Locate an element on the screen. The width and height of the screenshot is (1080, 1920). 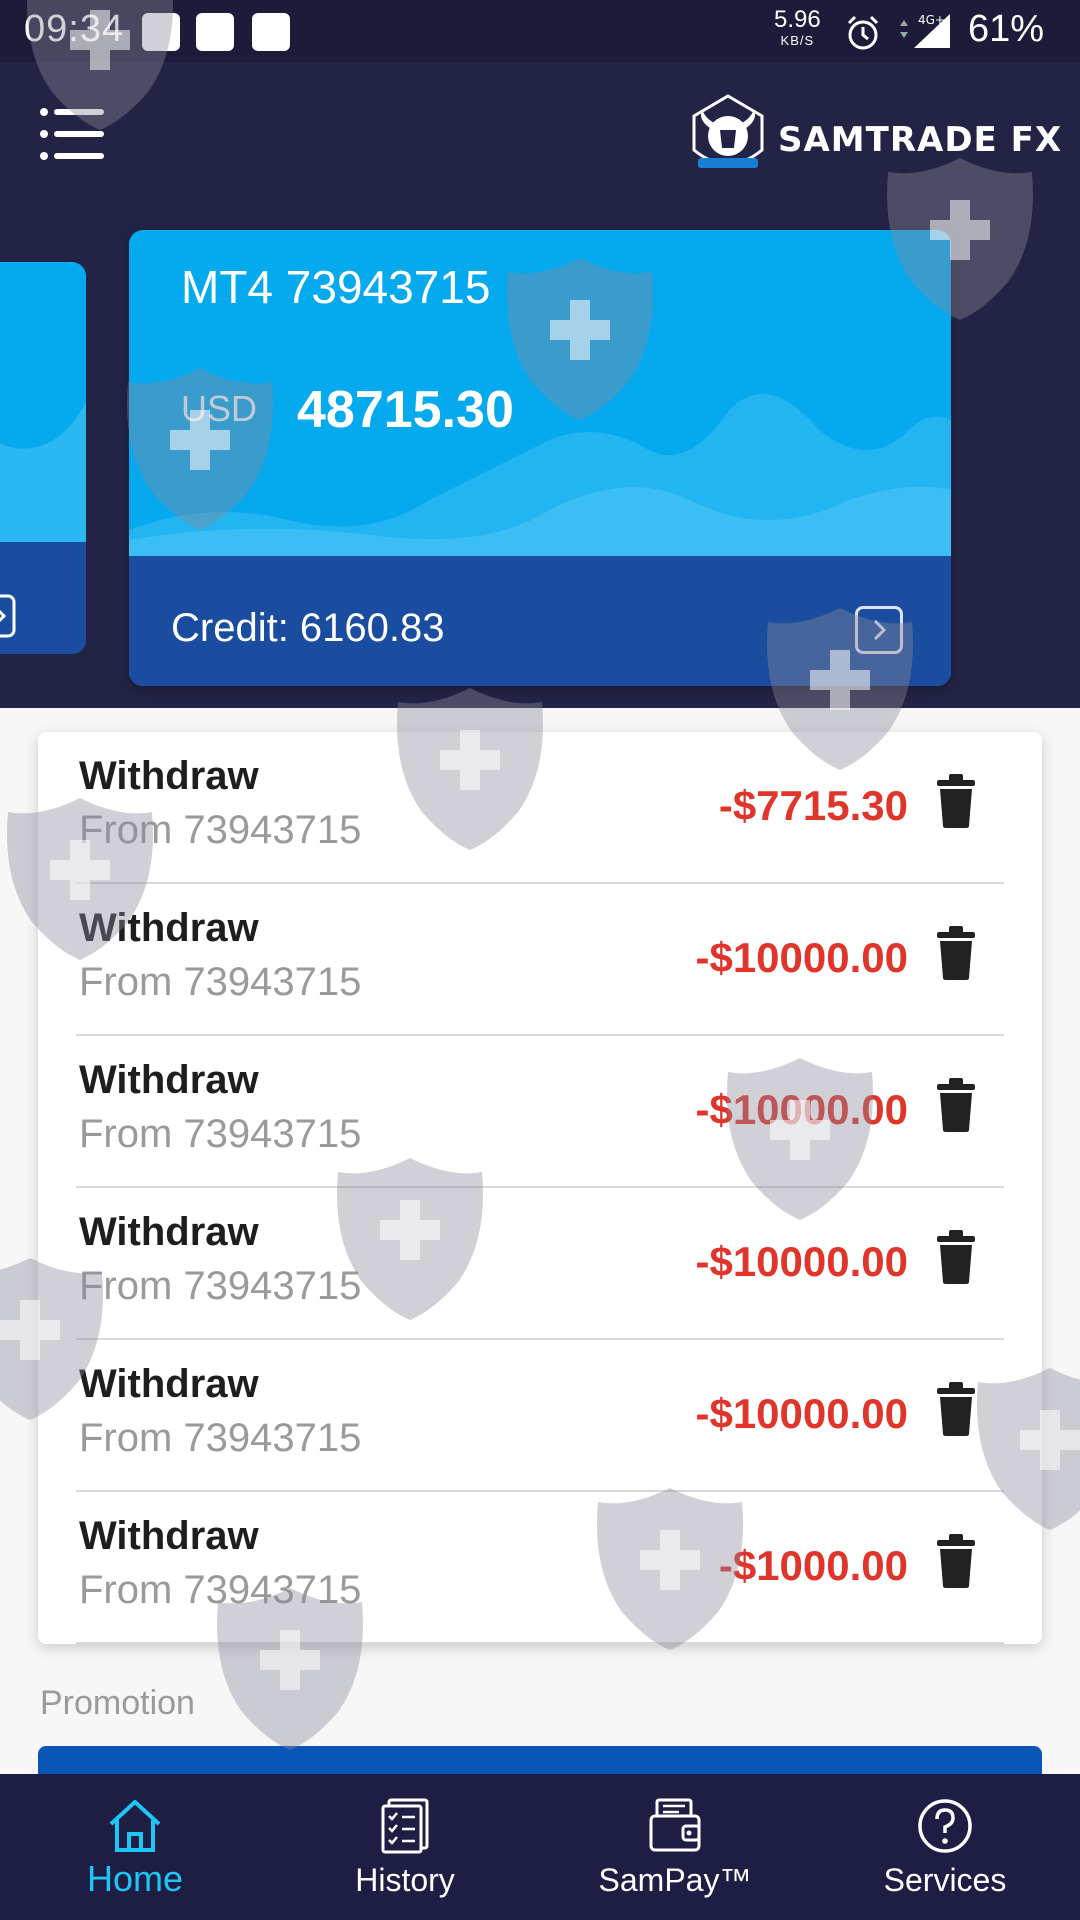
wallet-icon is located at coordinates (675, 1825).